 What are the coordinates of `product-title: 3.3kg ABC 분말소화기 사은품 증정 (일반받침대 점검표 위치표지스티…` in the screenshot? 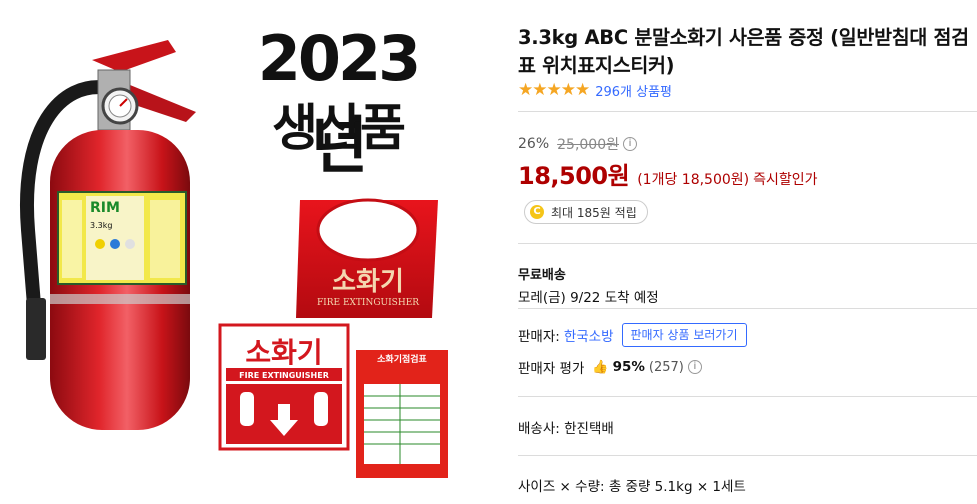 It's located at (743, 51).